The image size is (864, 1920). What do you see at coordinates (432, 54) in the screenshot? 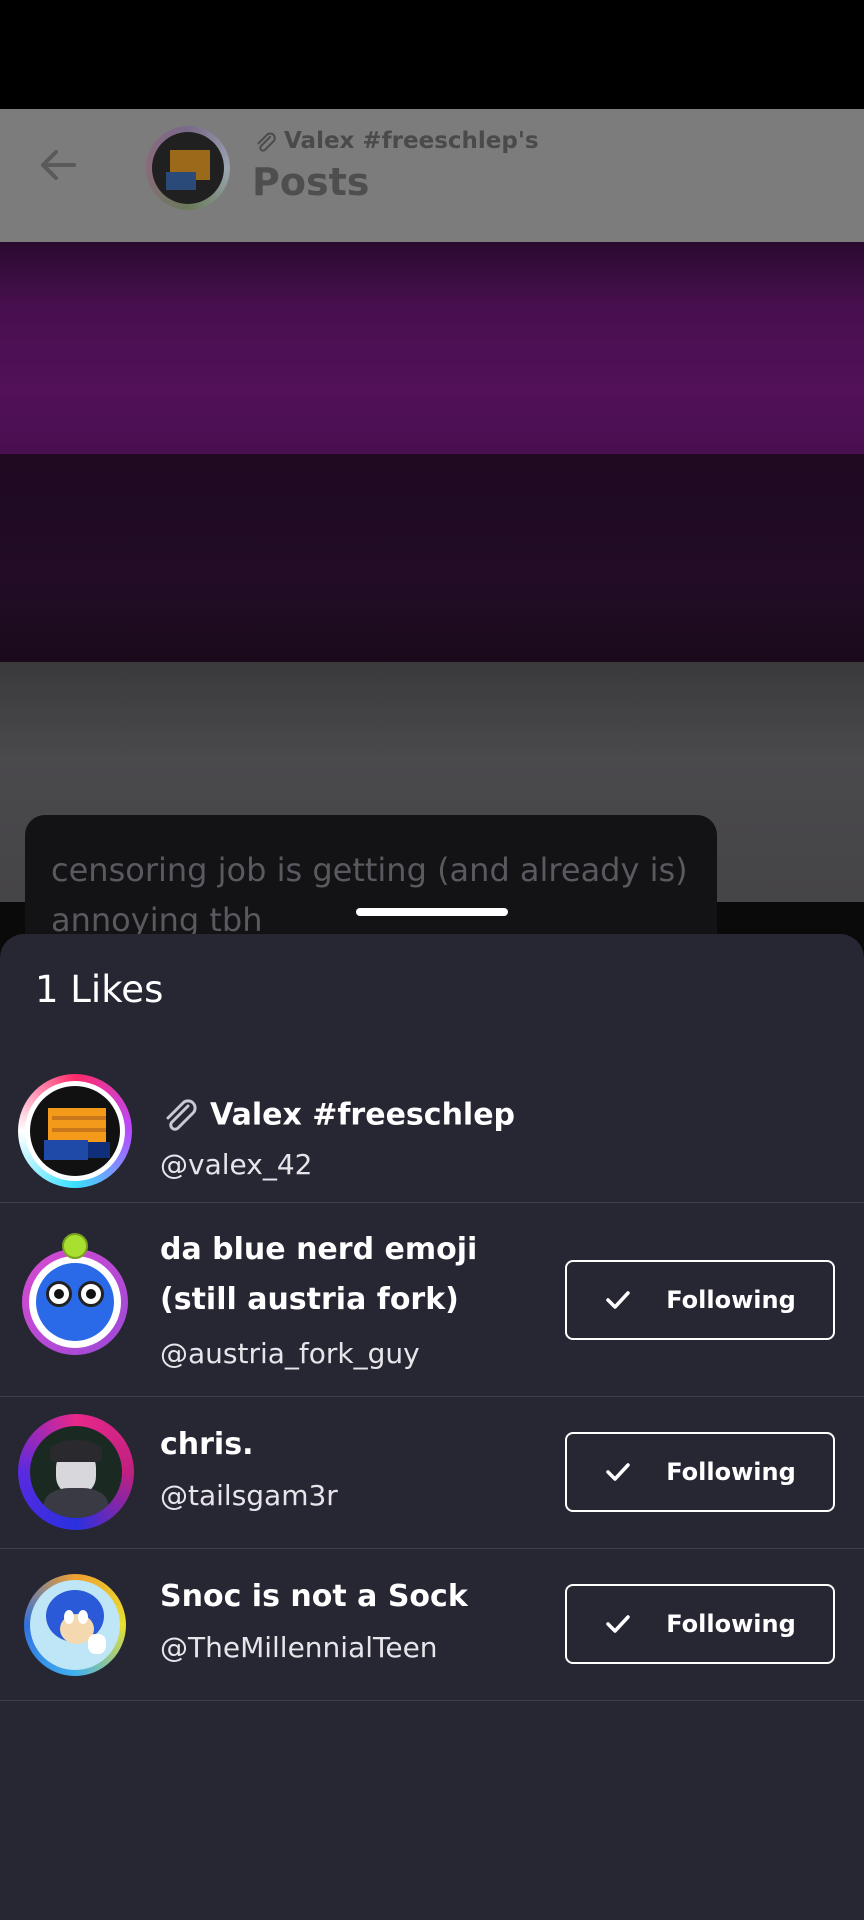
I see `status-bar` at bounding box center [432, 54].